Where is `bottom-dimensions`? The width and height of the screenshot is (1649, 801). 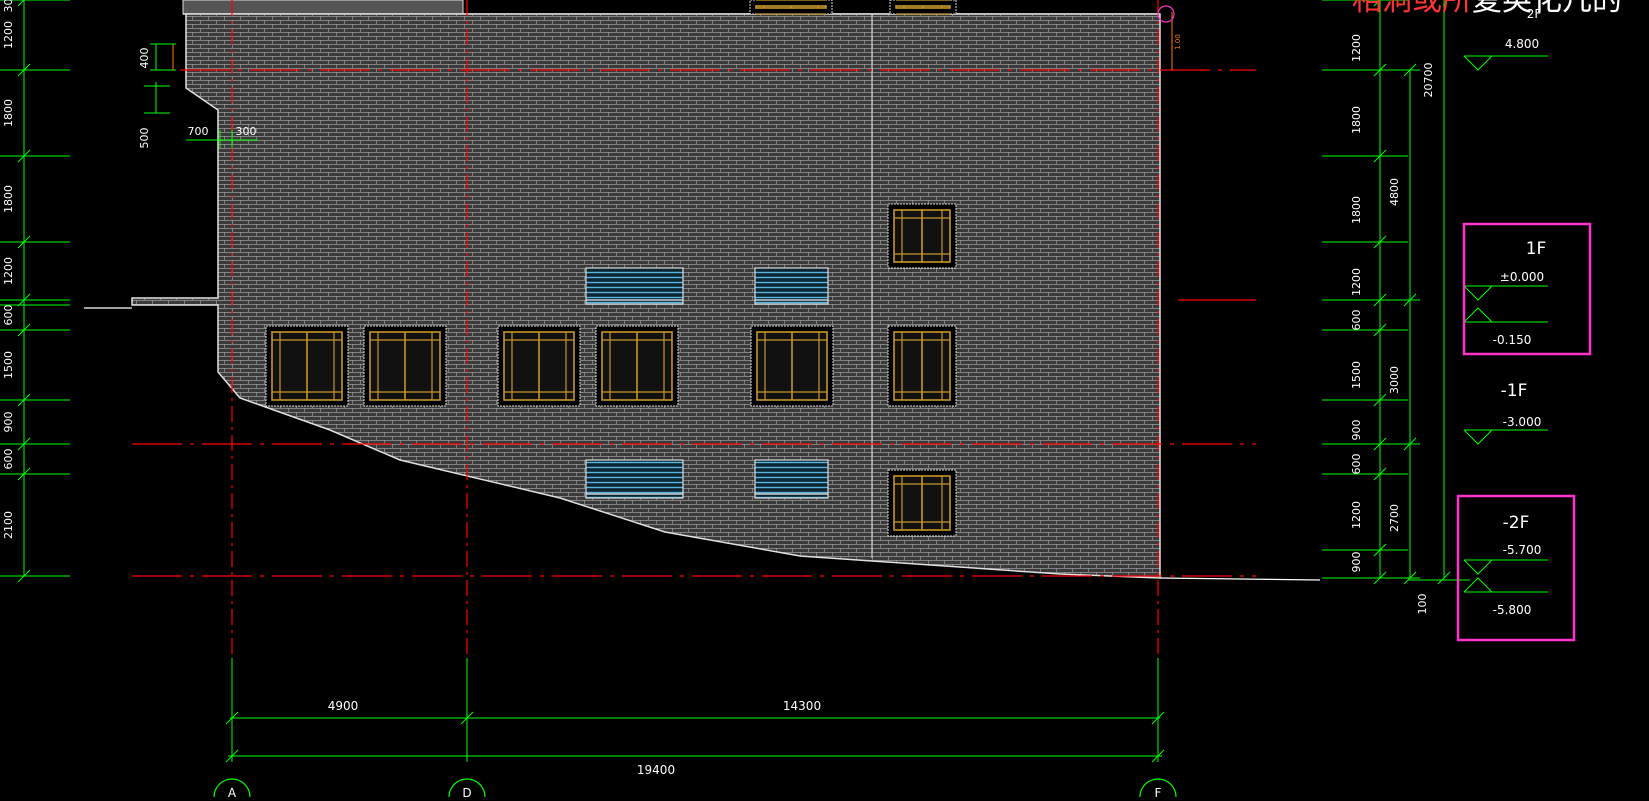 bottom-dimensions is located at coordinates (695, 710).